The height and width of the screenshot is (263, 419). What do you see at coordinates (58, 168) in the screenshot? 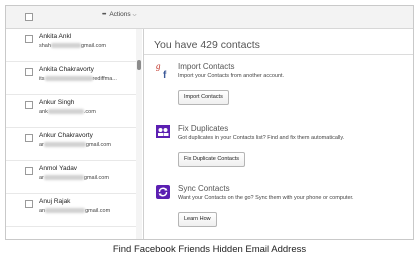
I see `contact-name: Anmol Yadav` at bounding box center [58, 168].